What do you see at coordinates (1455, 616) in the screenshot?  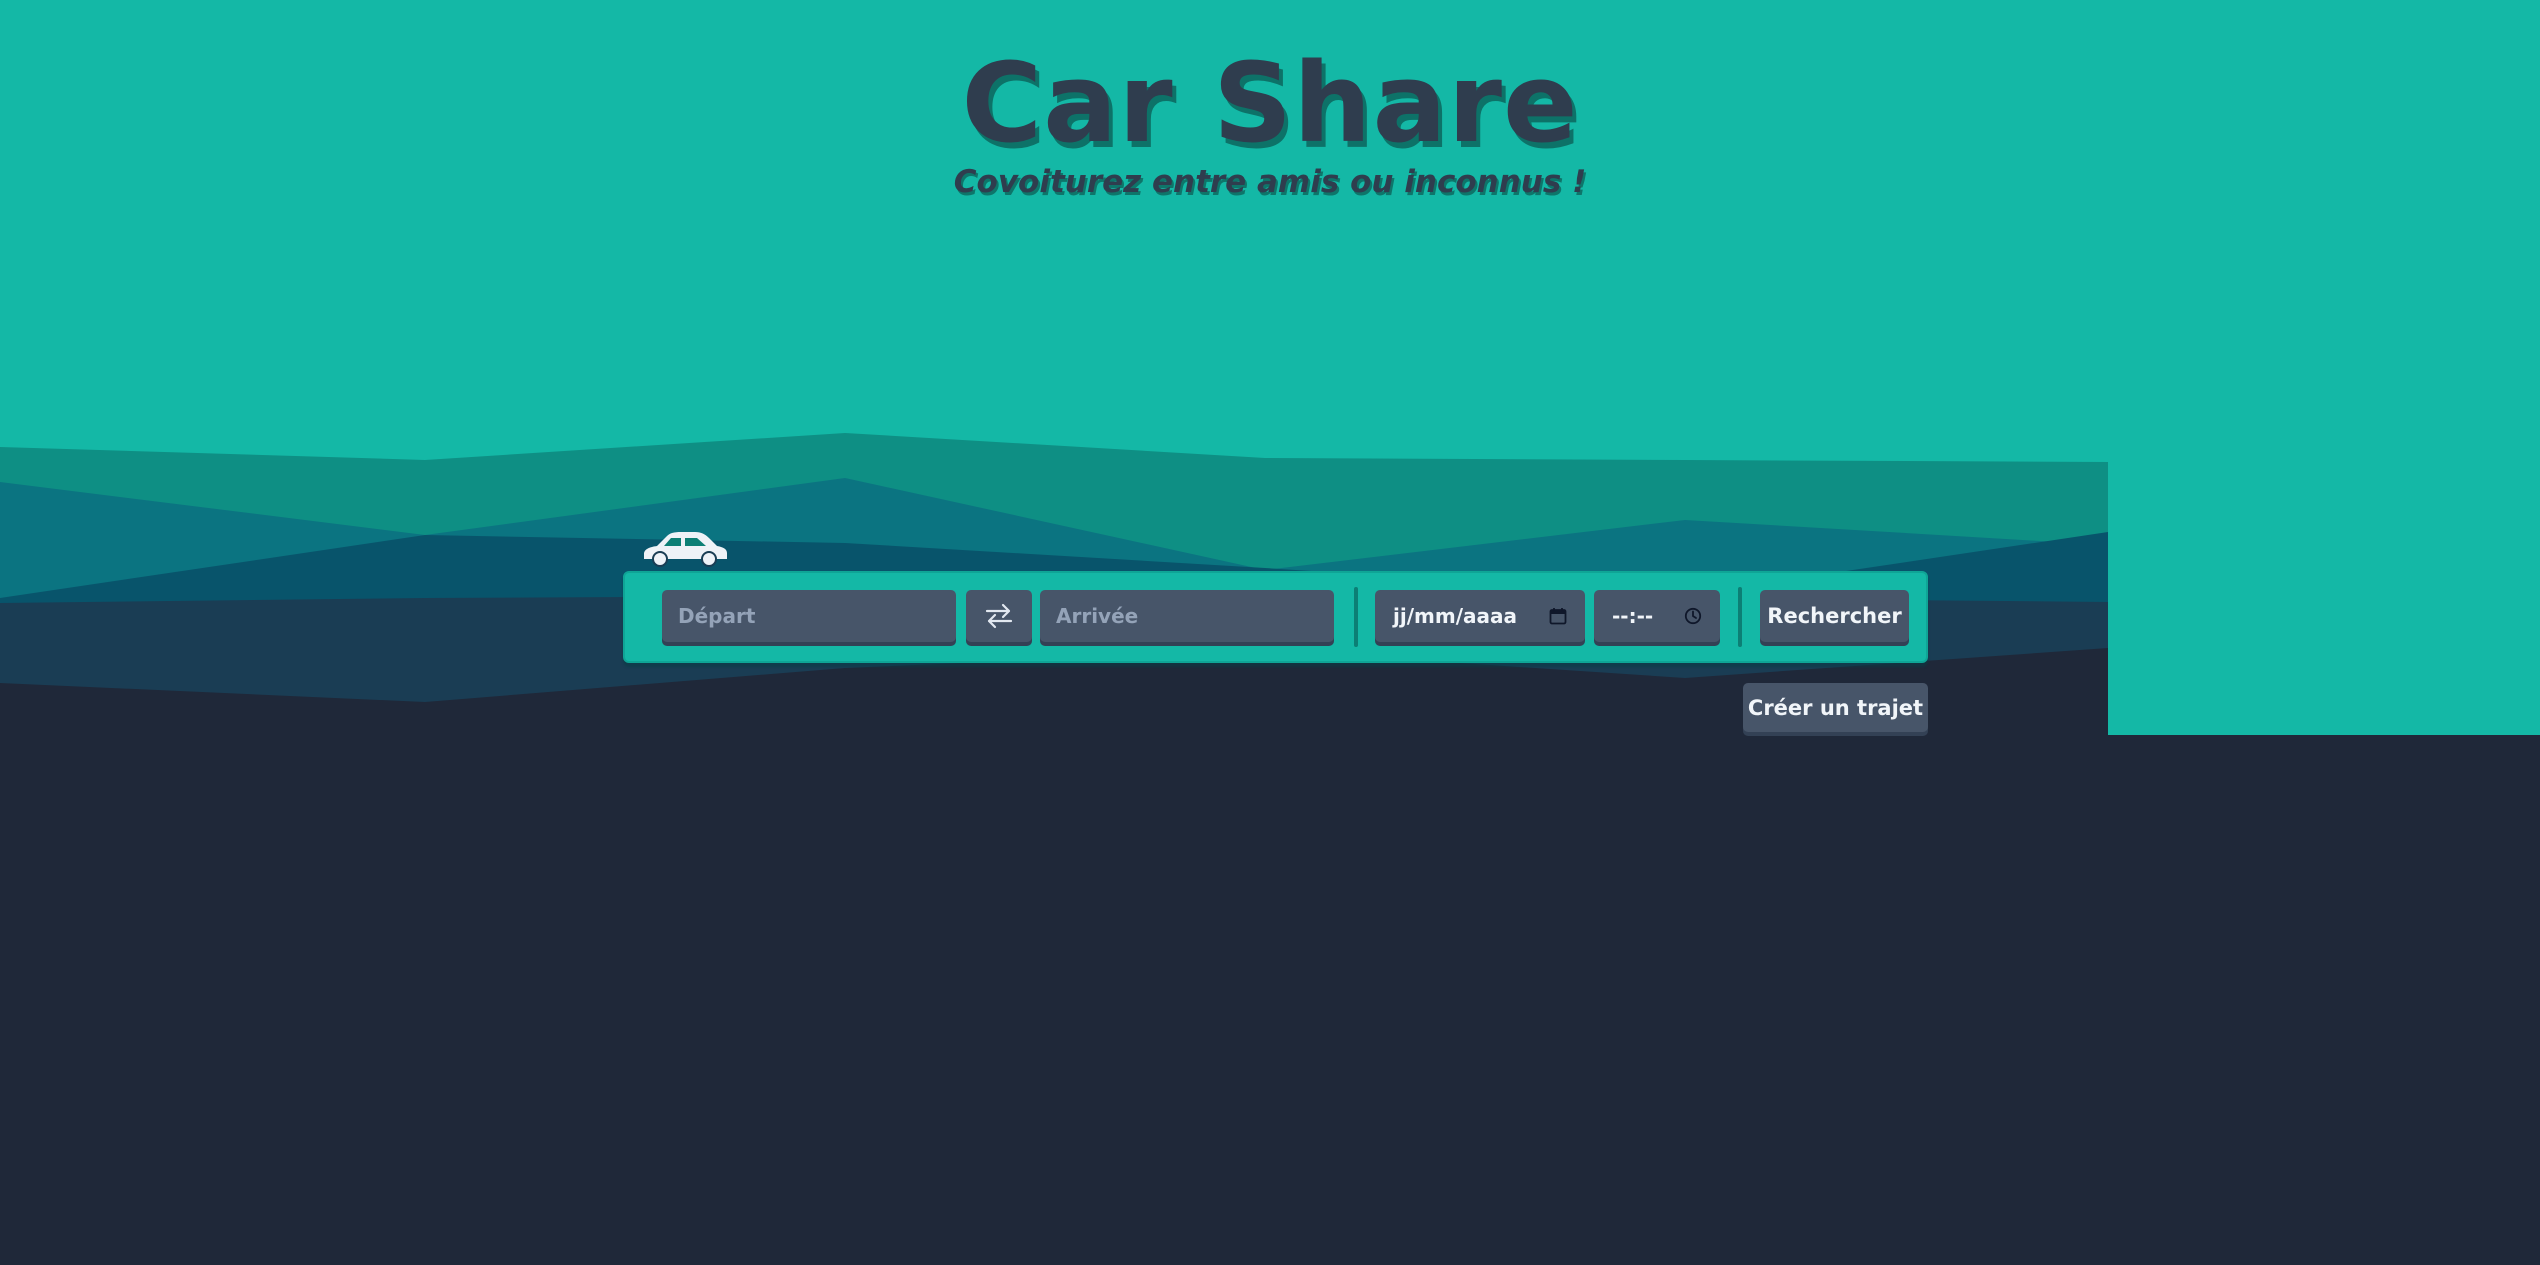 I see `date-value: jj/mm/aaaa` at bounding box center [1455, 616].